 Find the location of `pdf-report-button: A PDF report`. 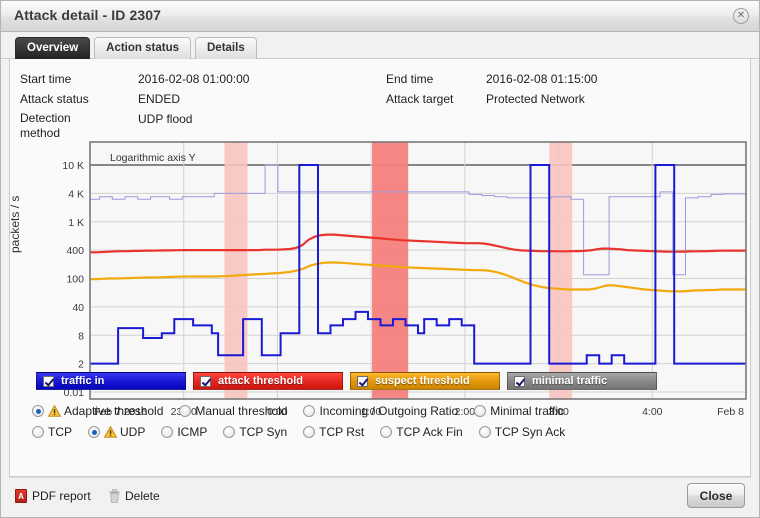

pdf-report-button: A PDF report is located at coordinates (53, 496).